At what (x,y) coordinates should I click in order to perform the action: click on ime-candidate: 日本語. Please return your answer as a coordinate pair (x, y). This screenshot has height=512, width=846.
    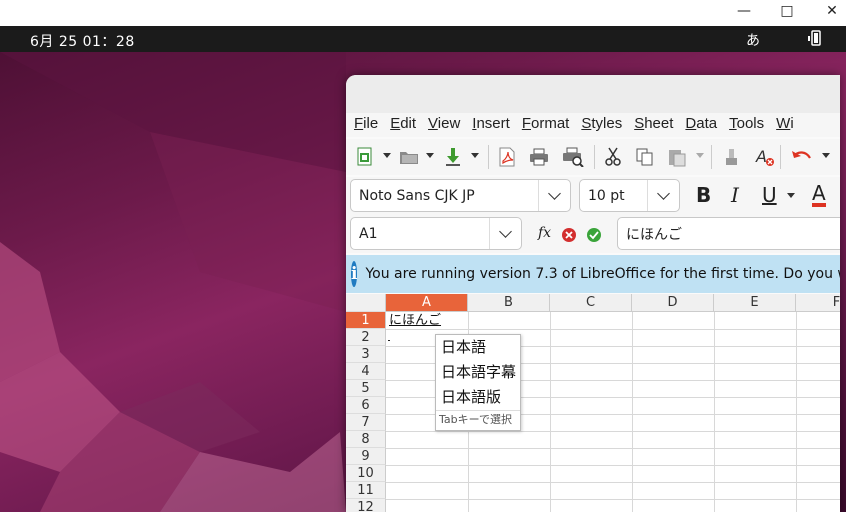
    Looking at the image, I should click on (478, 347).